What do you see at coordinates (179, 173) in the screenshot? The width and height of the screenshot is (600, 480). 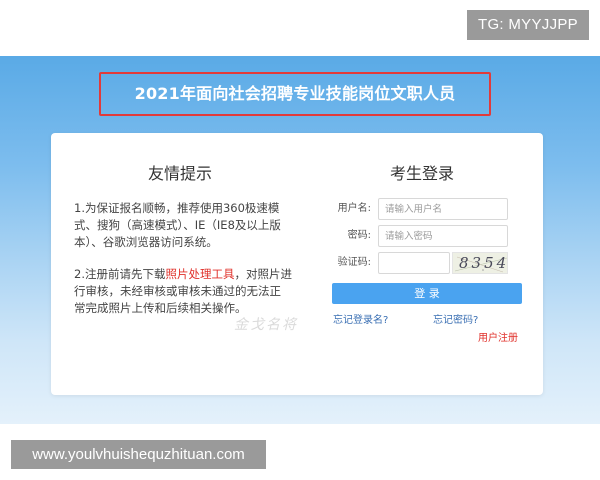 I see `tips-title: 友情提示` at bounding box center [179, 173].